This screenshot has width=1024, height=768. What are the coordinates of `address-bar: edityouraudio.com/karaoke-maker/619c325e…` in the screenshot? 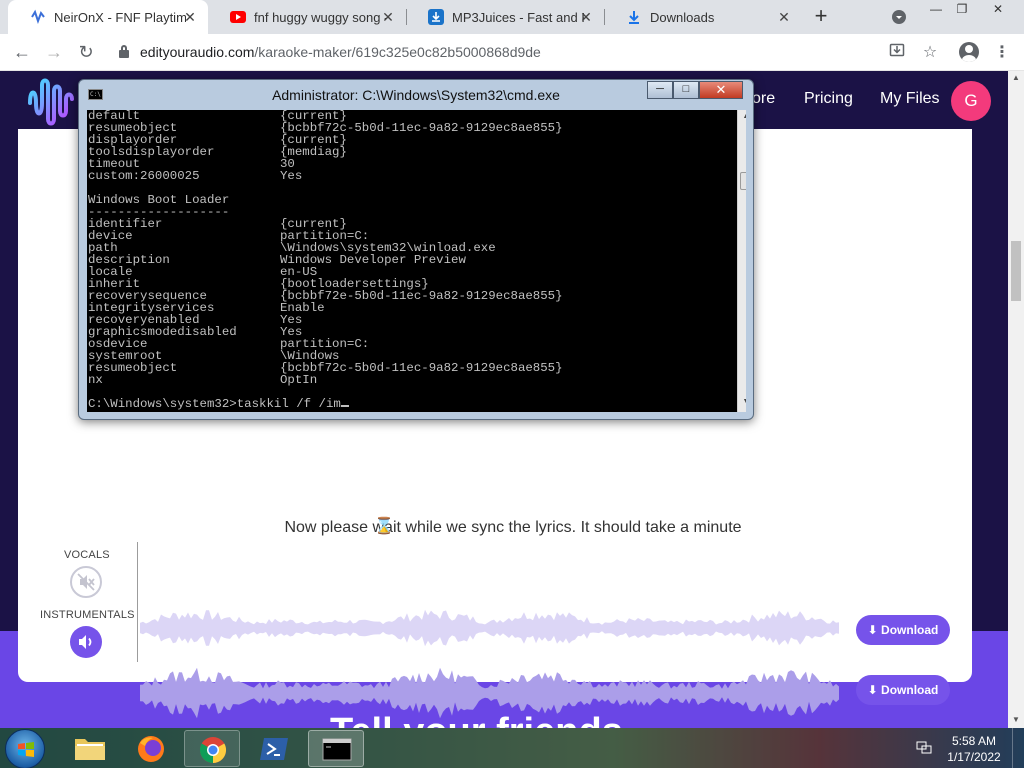 It's located at (340, 52).